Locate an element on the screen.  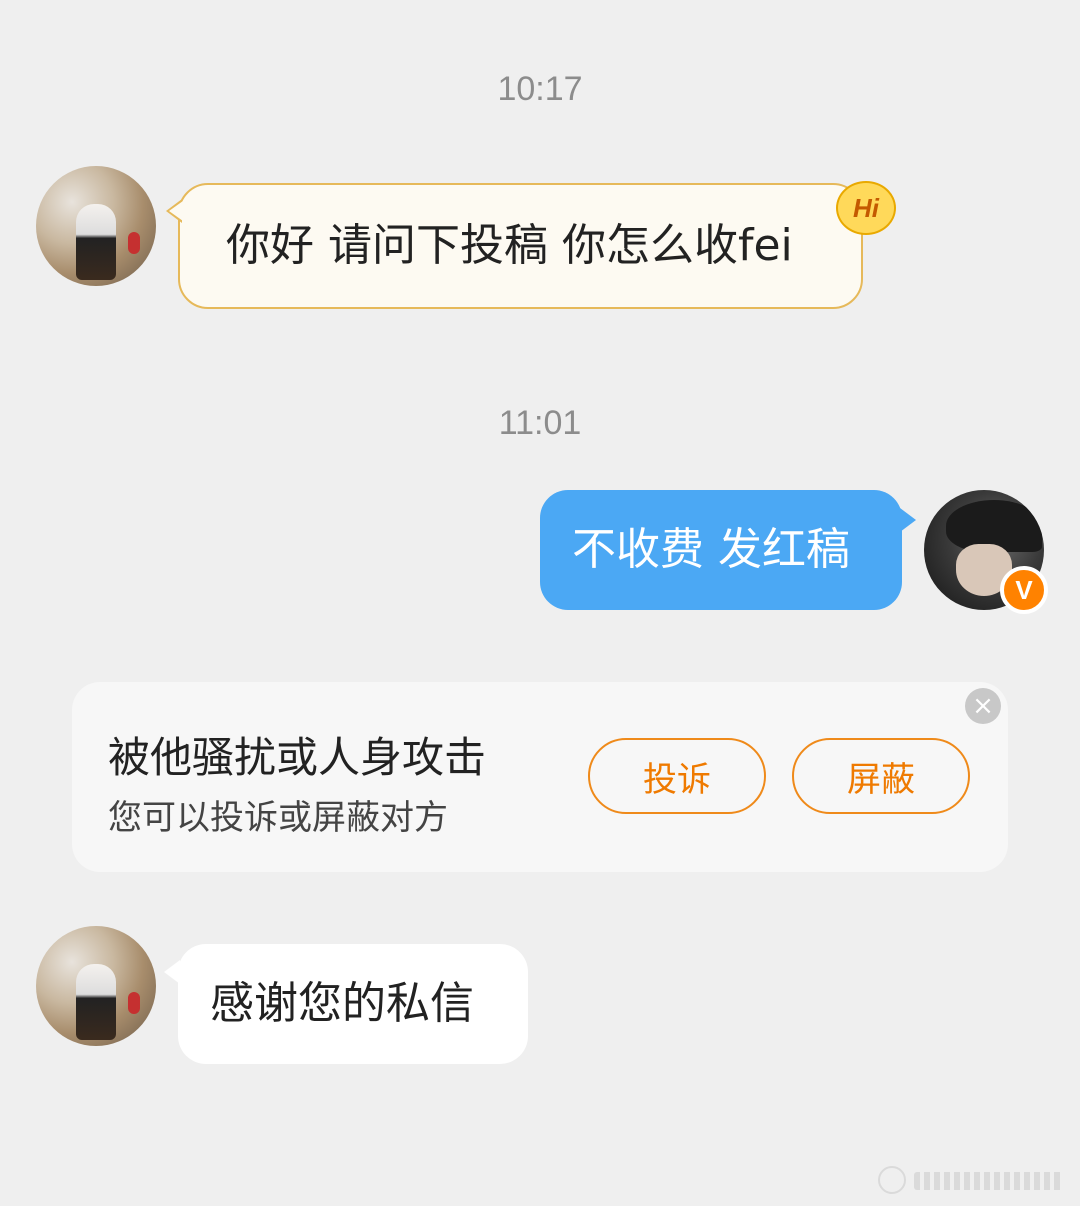
close-icon: × is located at coordinates (983, 706).